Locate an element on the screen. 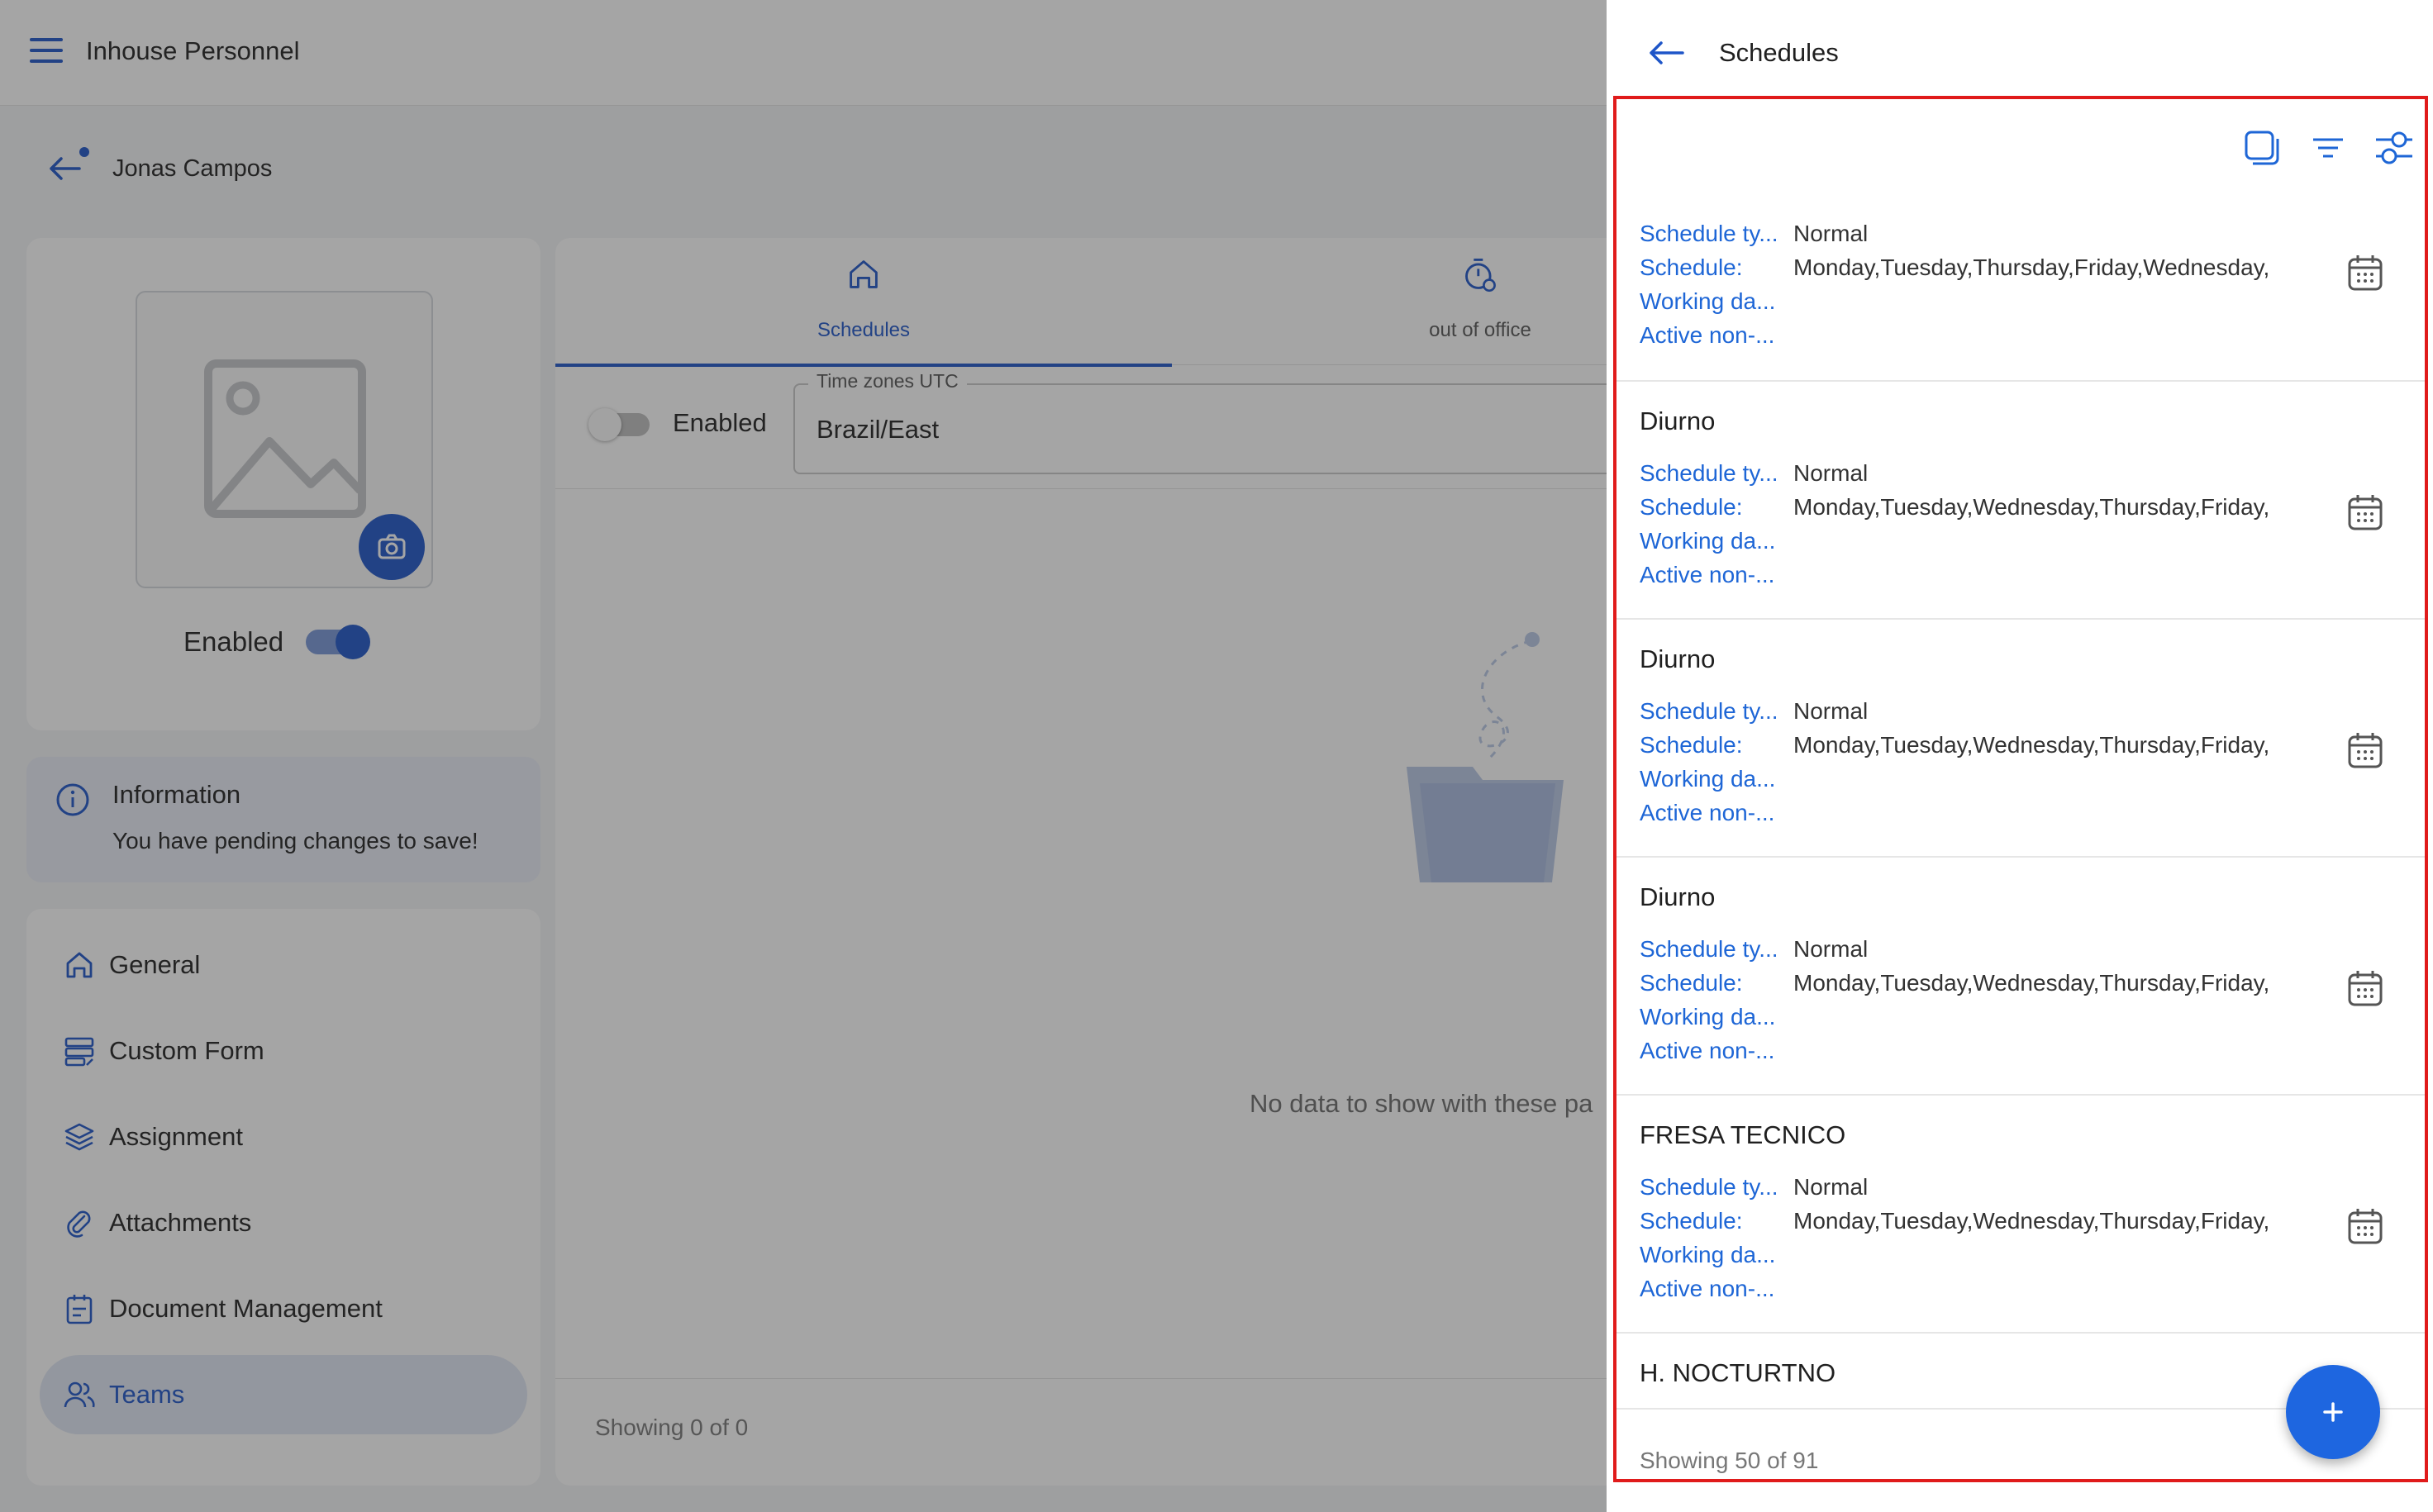 The height and width of the screenshot is (1512, 2433). plus-icon is located at coordinates (2333, 1412).